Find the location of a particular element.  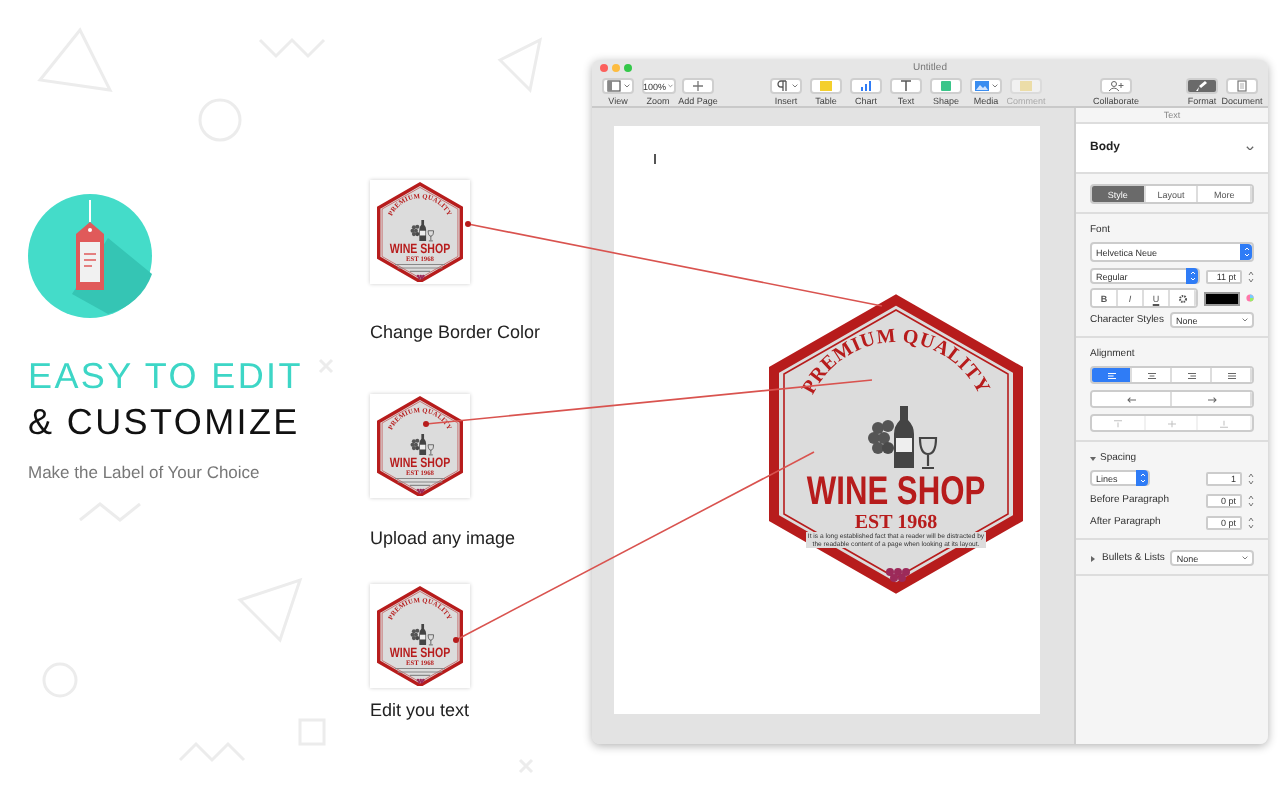

paintbrush-icon is located at coordinates (1202, 86).